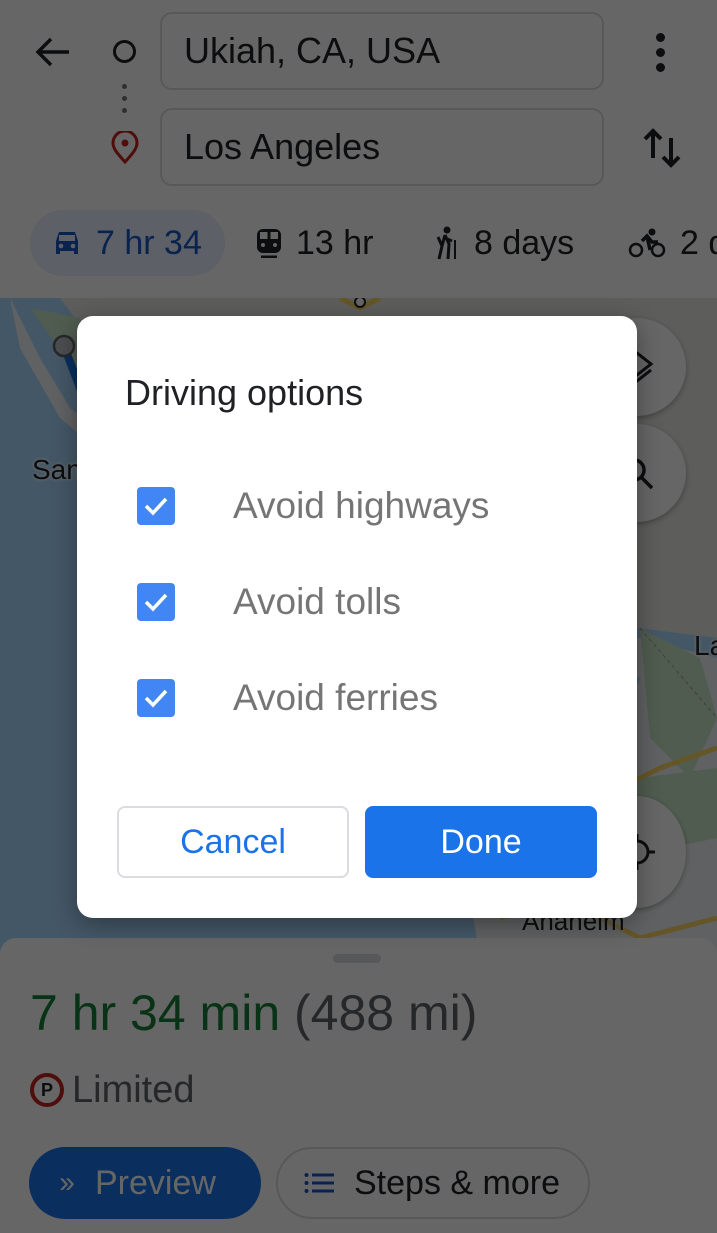 The height and width of the screenshot is (1233, 717). I want to click on avoid-ferries-label: Avoid ferries, so click(335, 697).